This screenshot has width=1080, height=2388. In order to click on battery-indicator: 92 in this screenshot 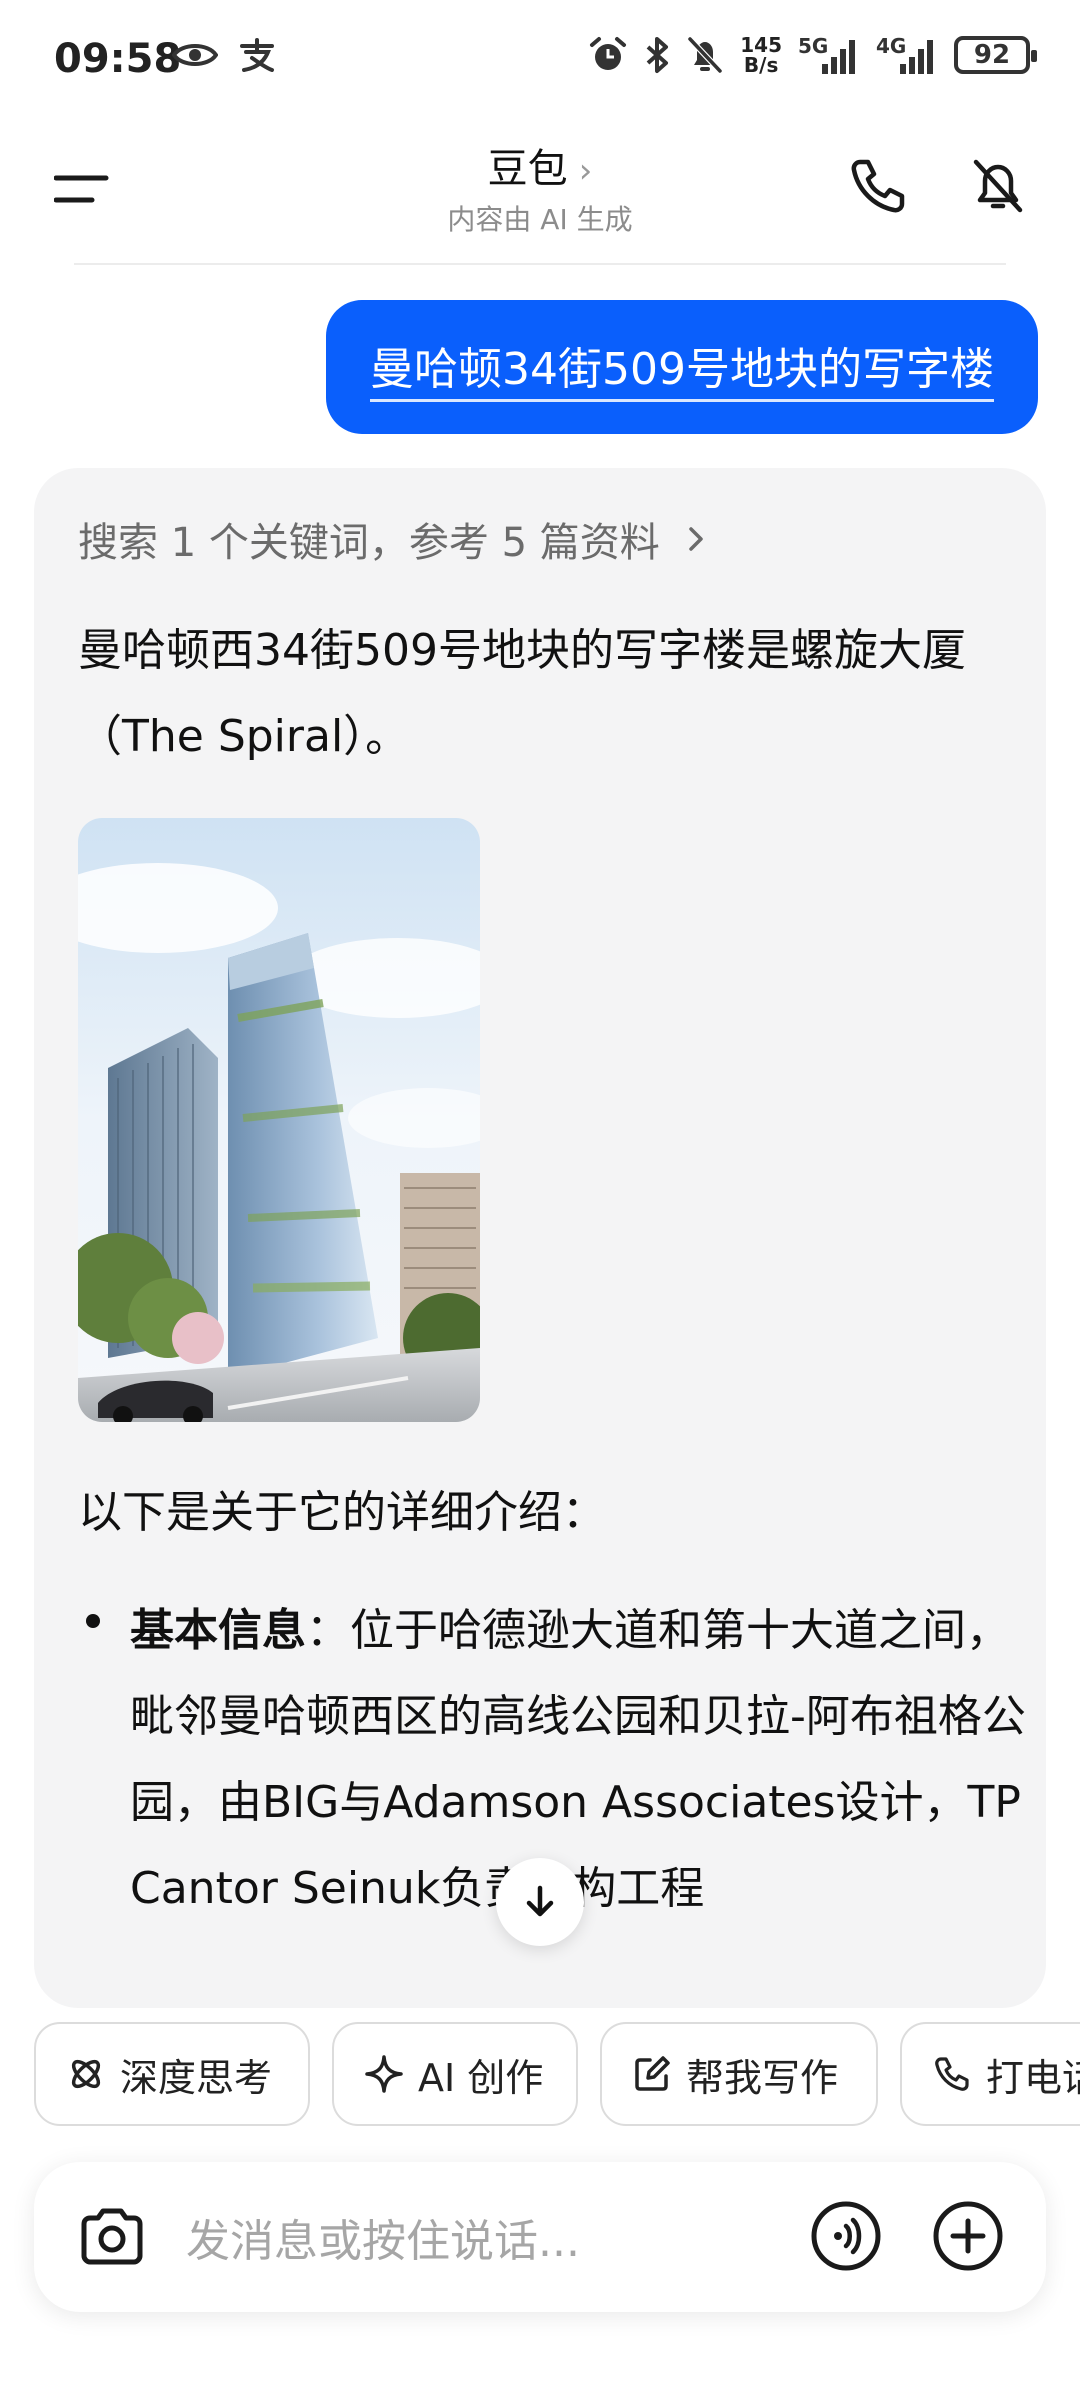, I will do `click(995, 55)`.